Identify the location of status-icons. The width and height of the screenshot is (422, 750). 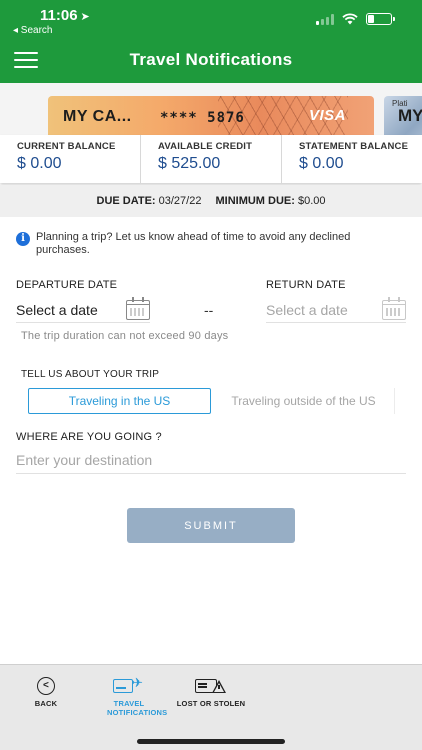
(355, 19).